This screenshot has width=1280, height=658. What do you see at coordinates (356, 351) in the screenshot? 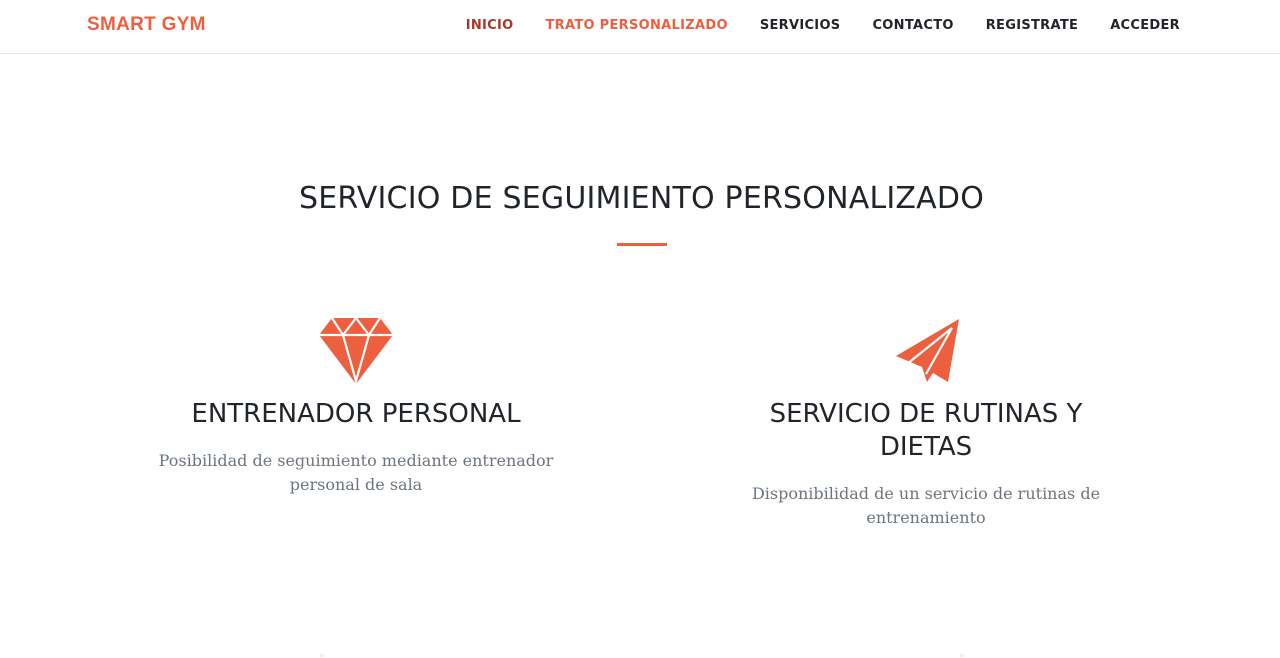
I see `gem-icon` at bounding box center [356, 351].